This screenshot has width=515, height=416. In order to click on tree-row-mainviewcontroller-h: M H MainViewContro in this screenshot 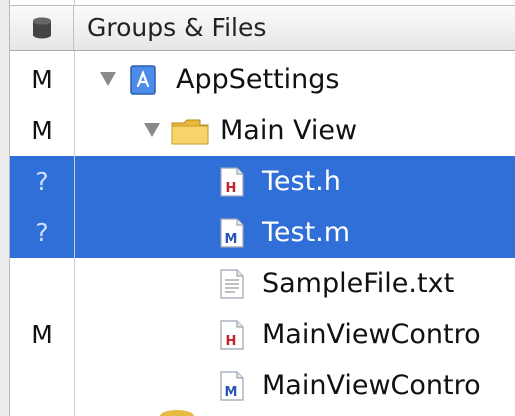, I will do `click(262, 334)`.